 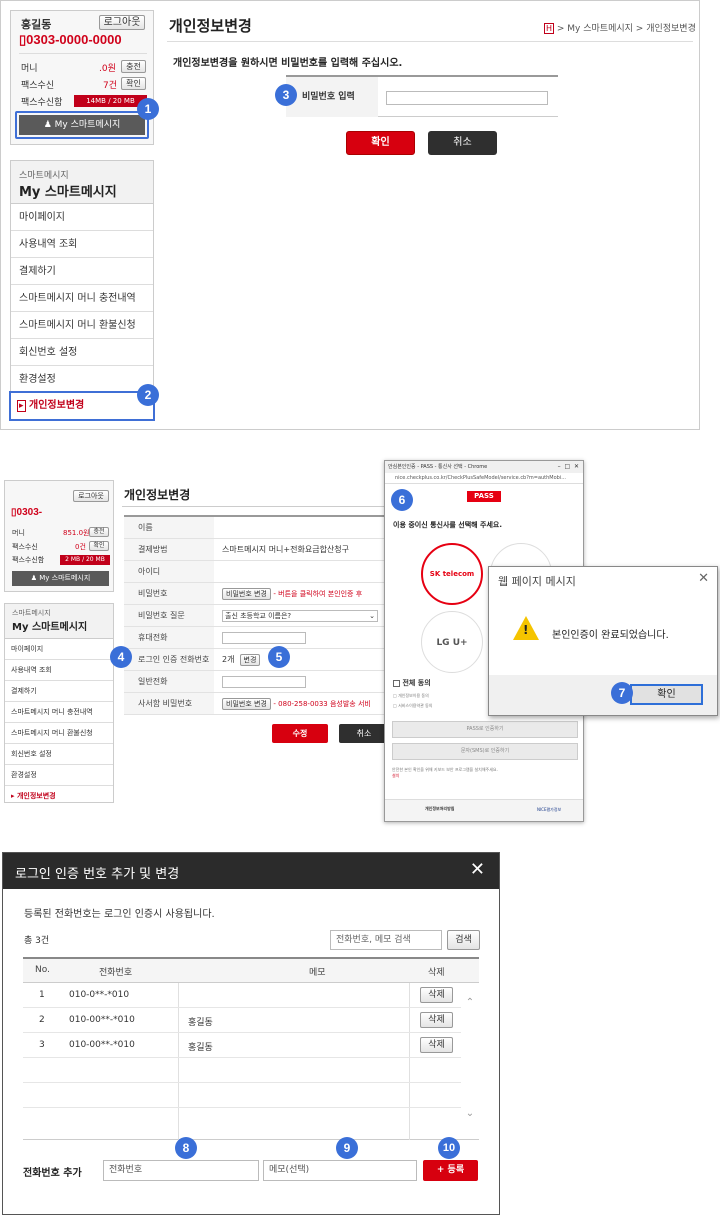 I want to click on page-title-2: 개인정보변경, so click(x=157, y=495).